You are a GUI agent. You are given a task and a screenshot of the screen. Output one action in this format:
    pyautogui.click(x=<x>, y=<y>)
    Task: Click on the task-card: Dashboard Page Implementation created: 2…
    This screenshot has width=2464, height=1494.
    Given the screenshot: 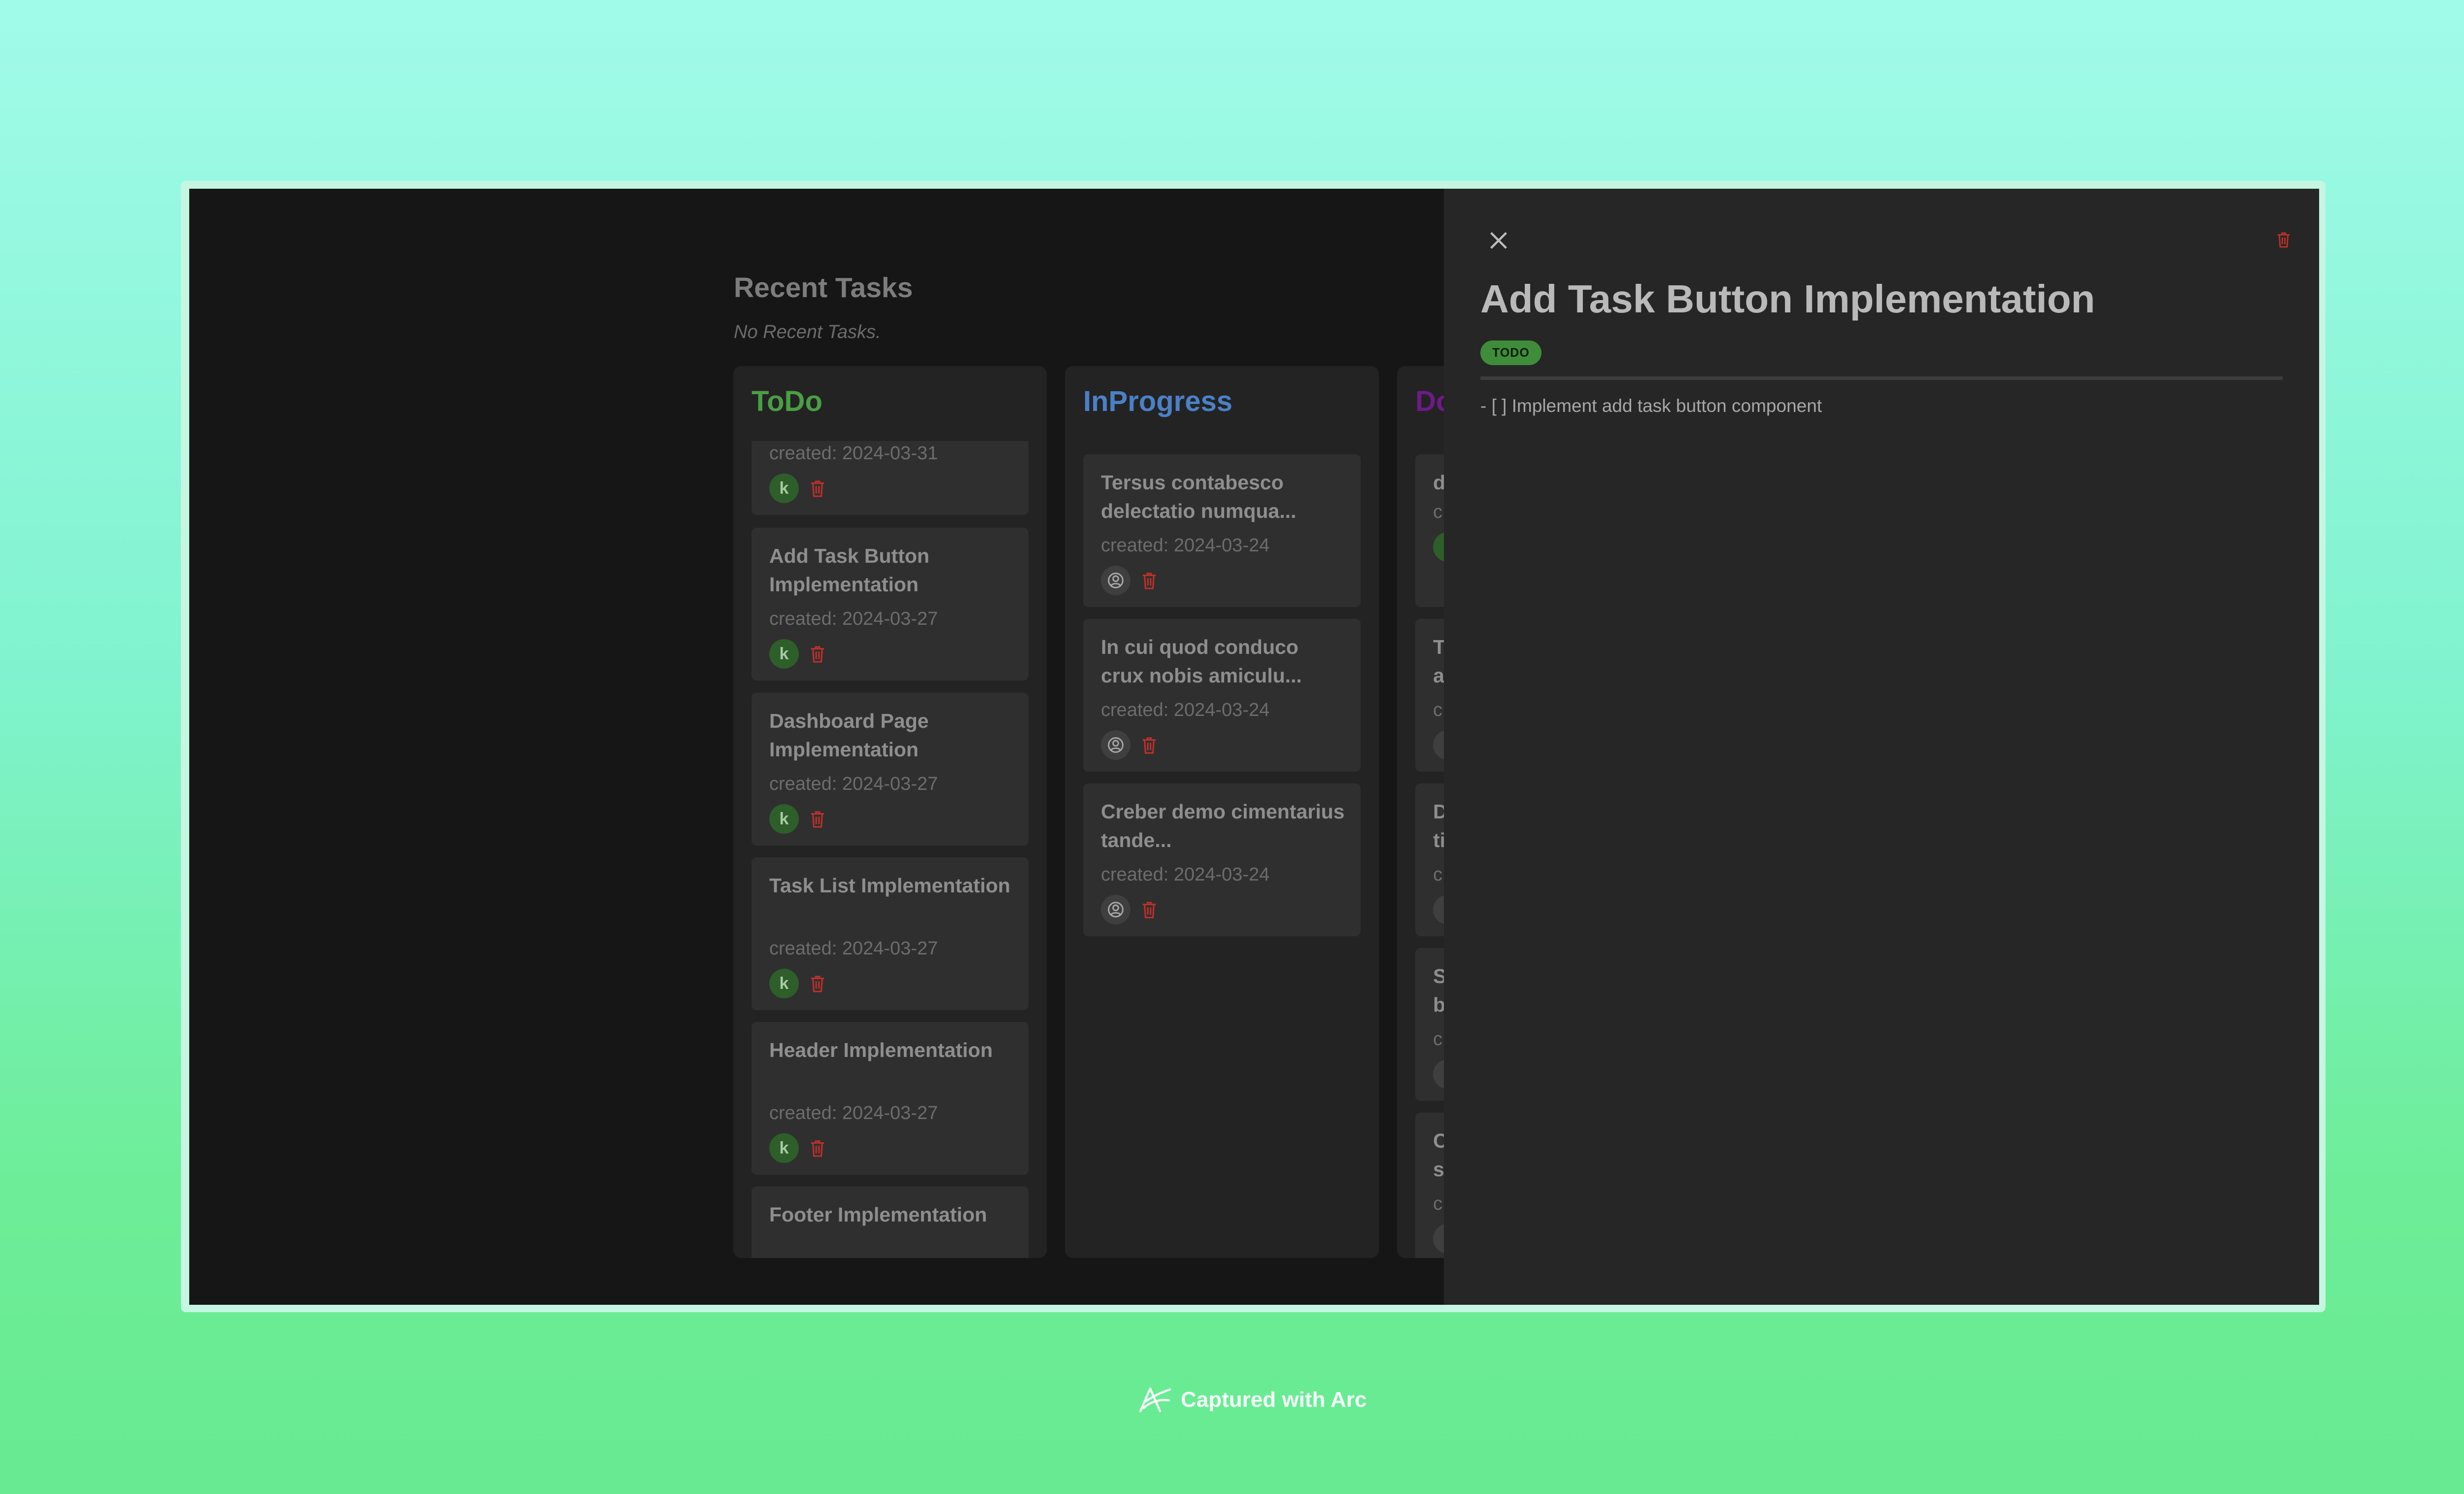 What is the action you would take?
    pyautogui.click(x=890, y=769)
    